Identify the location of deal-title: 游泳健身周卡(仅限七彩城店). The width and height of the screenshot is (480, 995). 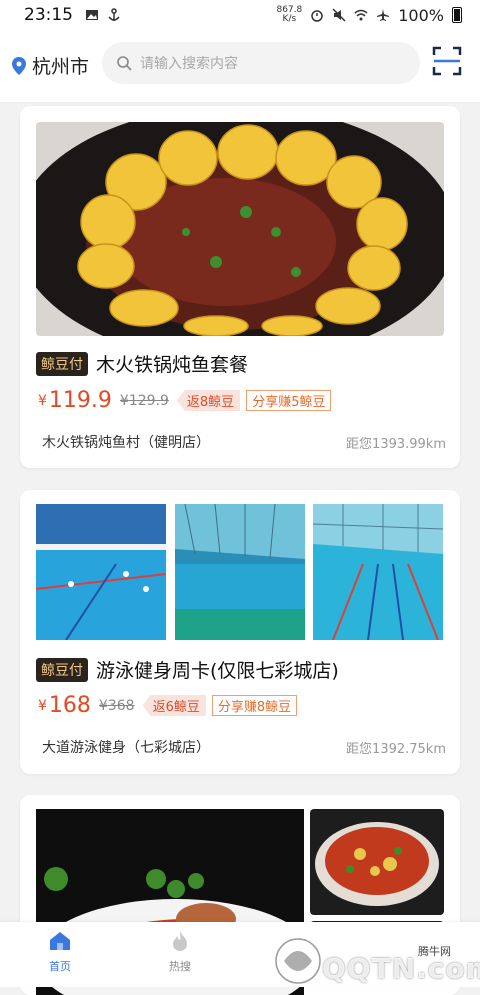
(217, 671).